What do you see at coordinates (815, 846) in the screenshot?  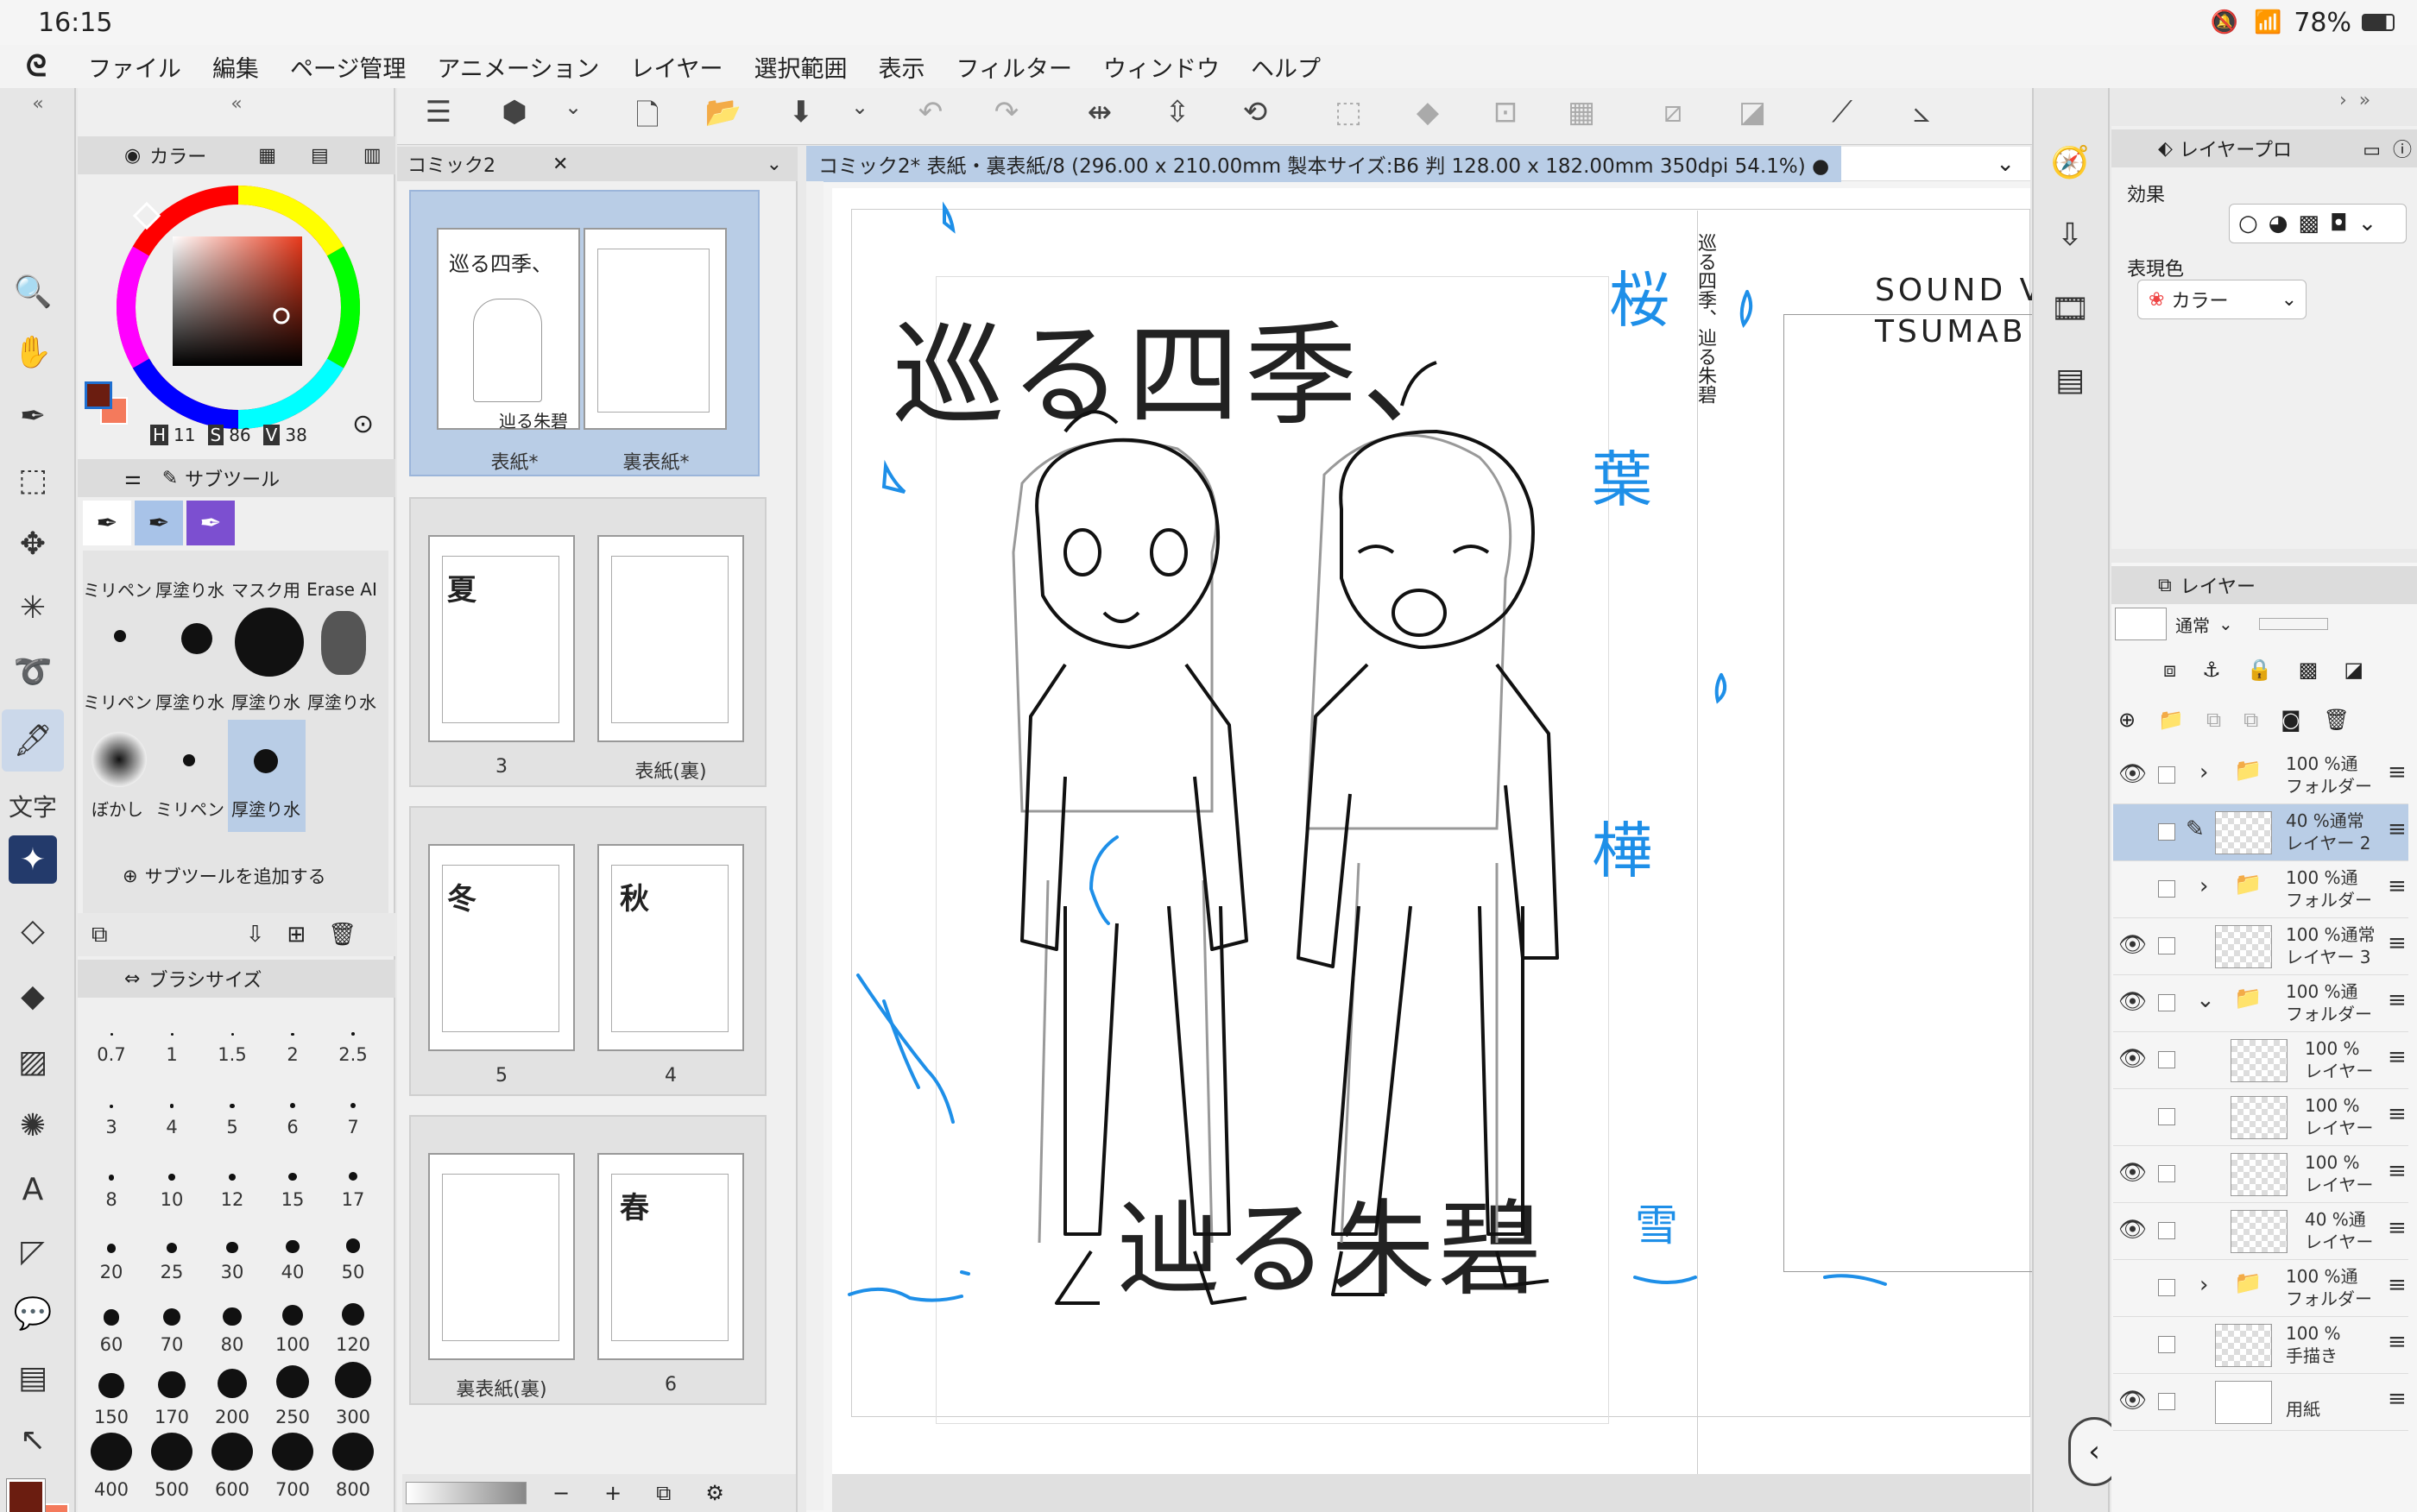 I see `canvas-vscroll` at bounding box center [815, 846].